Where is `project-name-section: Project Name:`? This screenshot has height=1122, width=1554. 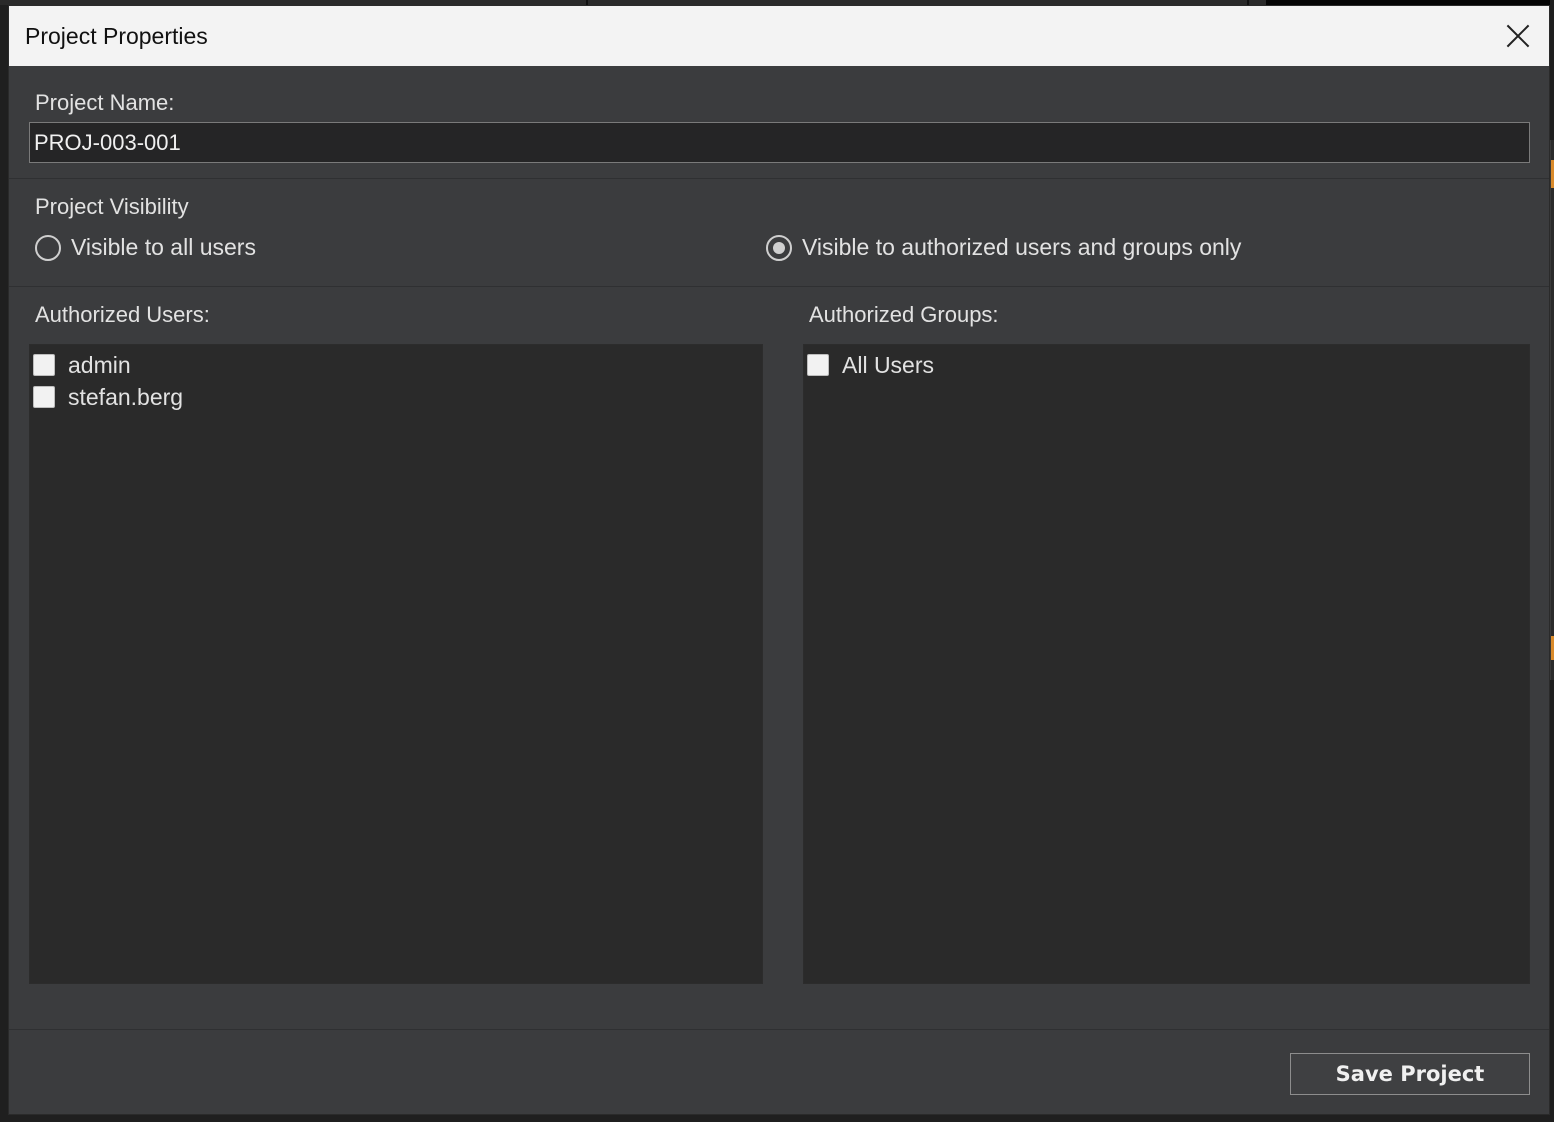 project-name-section: Project Name: is located at coordinates (779, 122).